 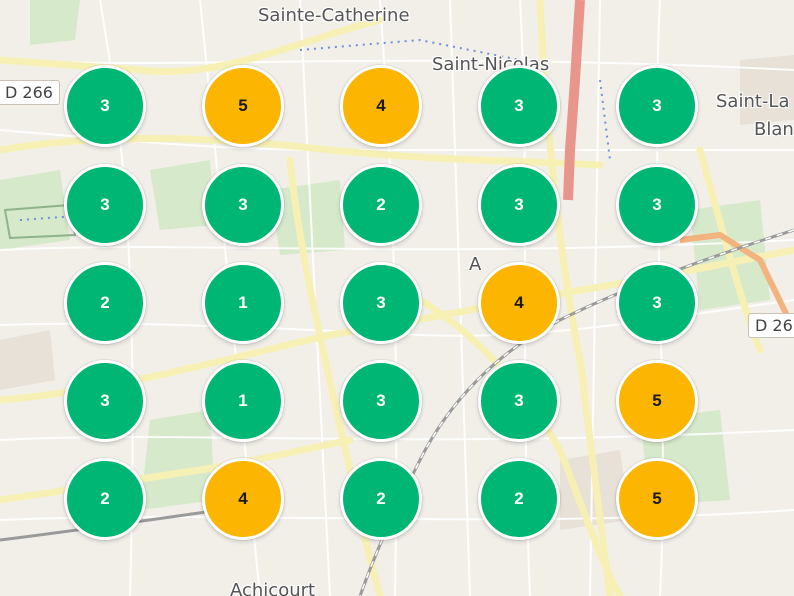 What do you see at coordinates (30, 92) in the screenshot?
I see `road-badge-d266: D 266` at bounding box center [30, 92].